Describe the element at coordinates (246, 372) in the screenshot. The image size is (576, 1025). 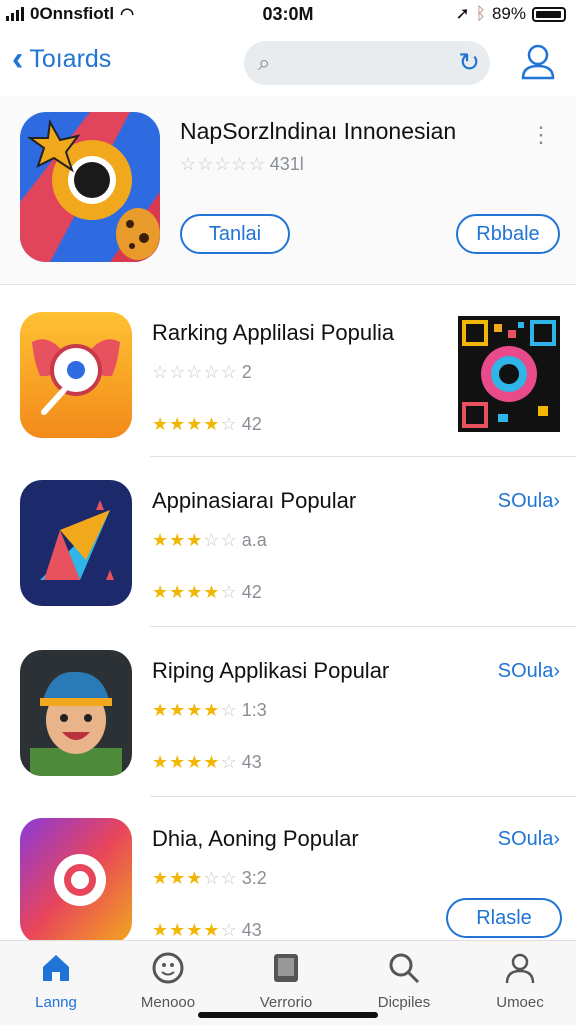
I see `rating-value: 2` at that location.